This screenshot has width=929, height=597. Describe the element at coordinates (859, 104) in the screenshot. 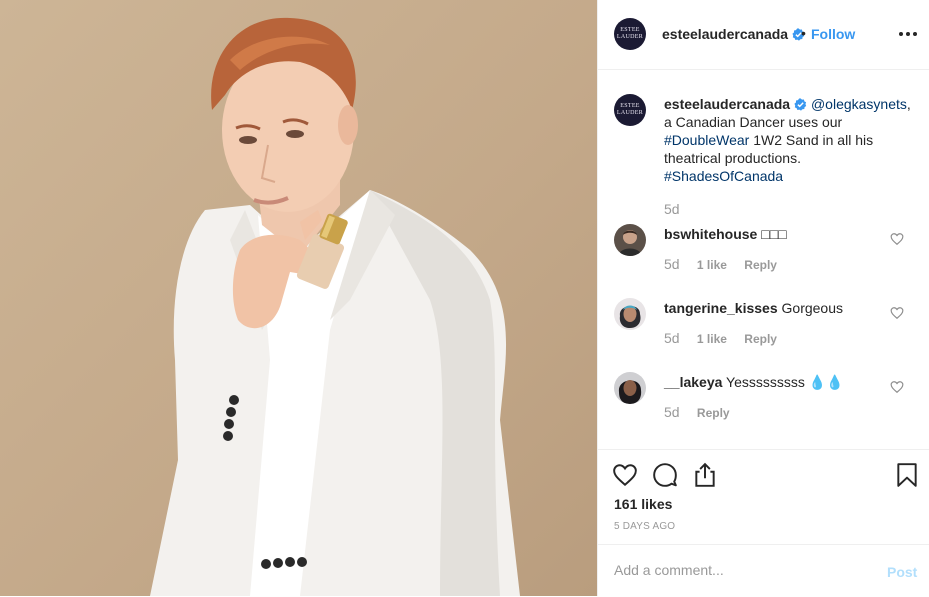

I see `caption-mention-link: @olegkasynets` at that location.